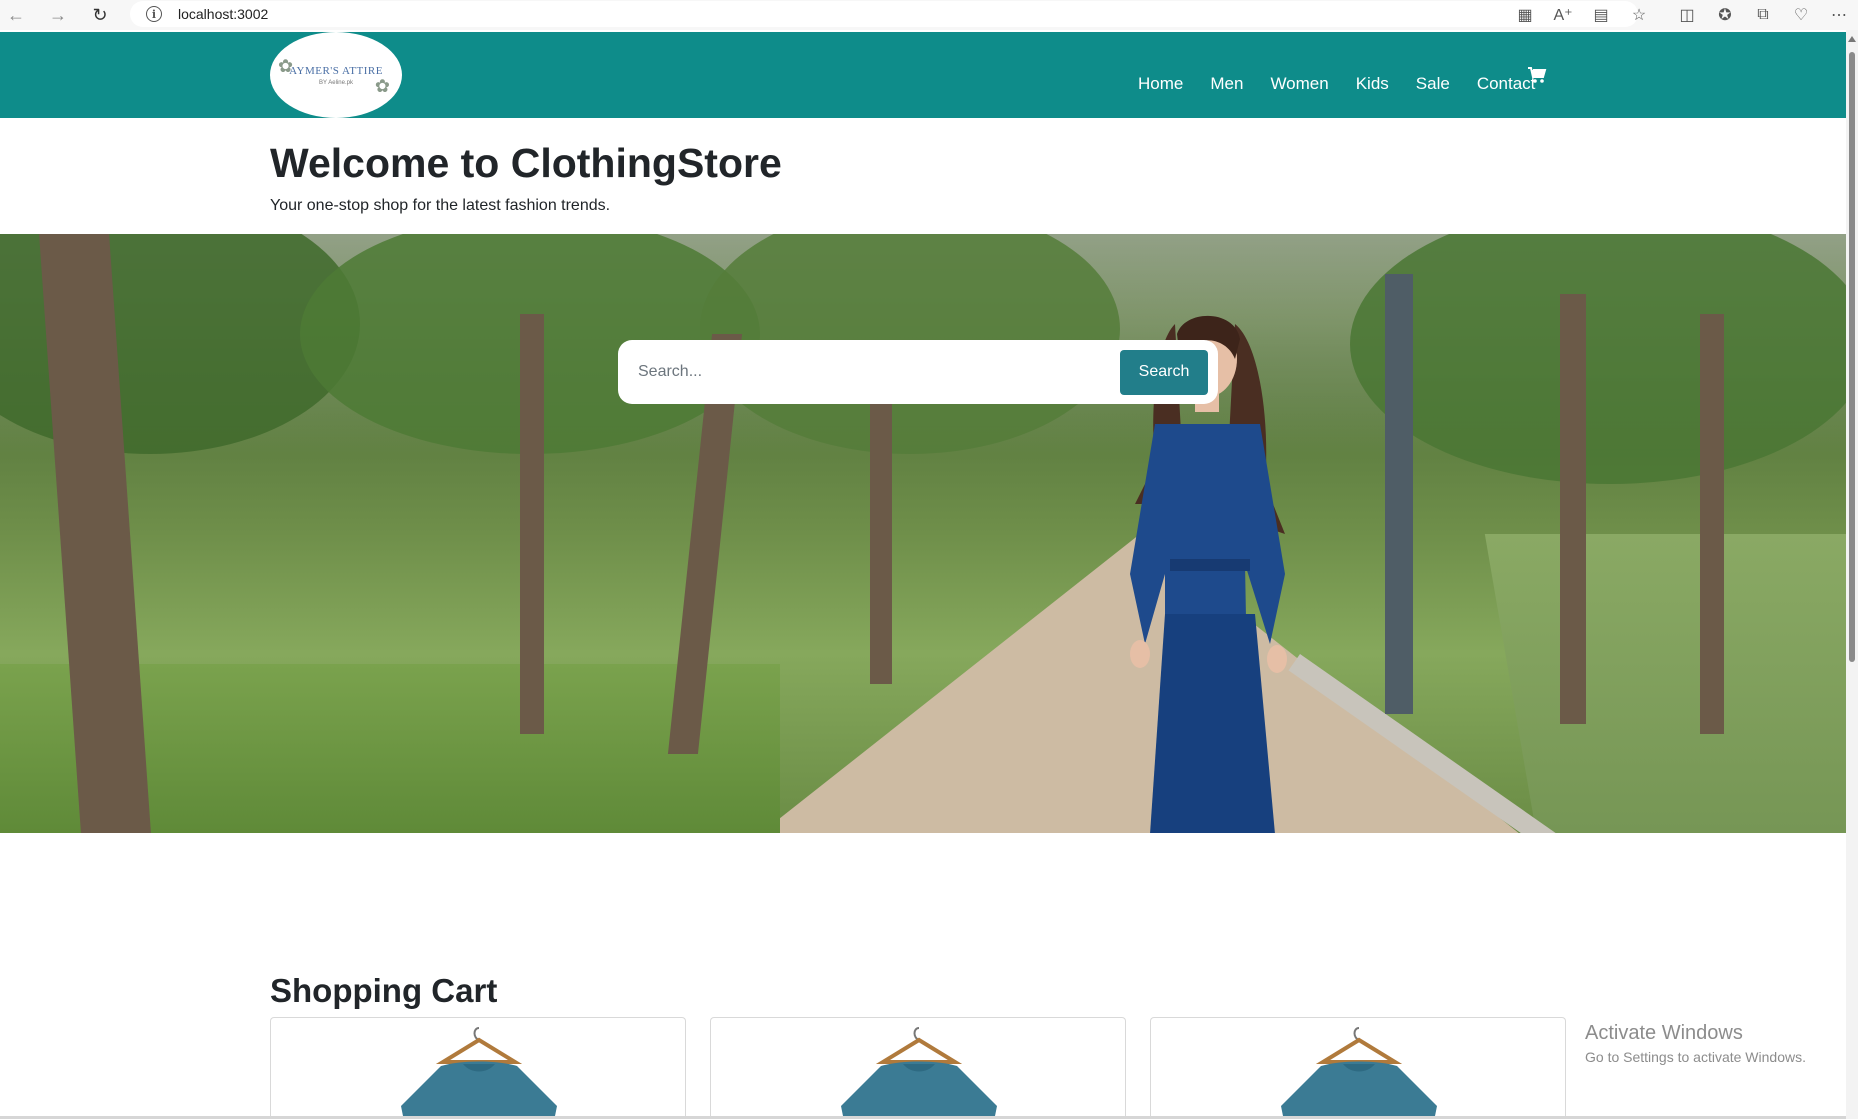  Describe the element at coordinates (1725, 15) in the screenshot. I see `favorites-icon: ✪` at that location.